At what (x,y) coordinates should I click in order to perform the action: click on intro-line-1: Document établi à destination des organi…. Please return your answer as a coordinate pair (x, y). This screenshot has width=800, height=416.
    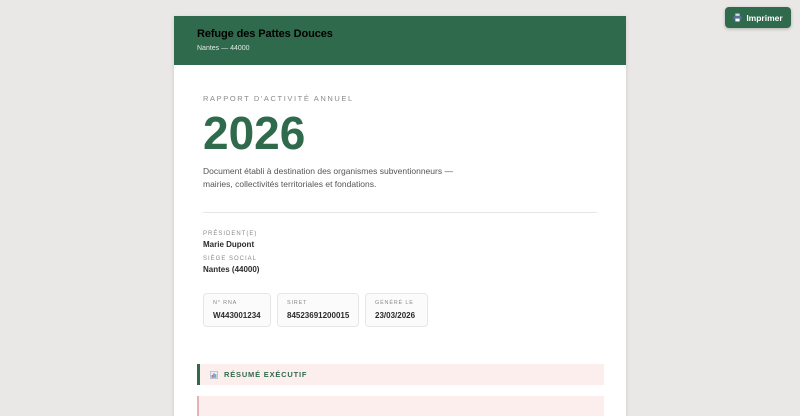
    Looking at the image, I should click on (328, 171).